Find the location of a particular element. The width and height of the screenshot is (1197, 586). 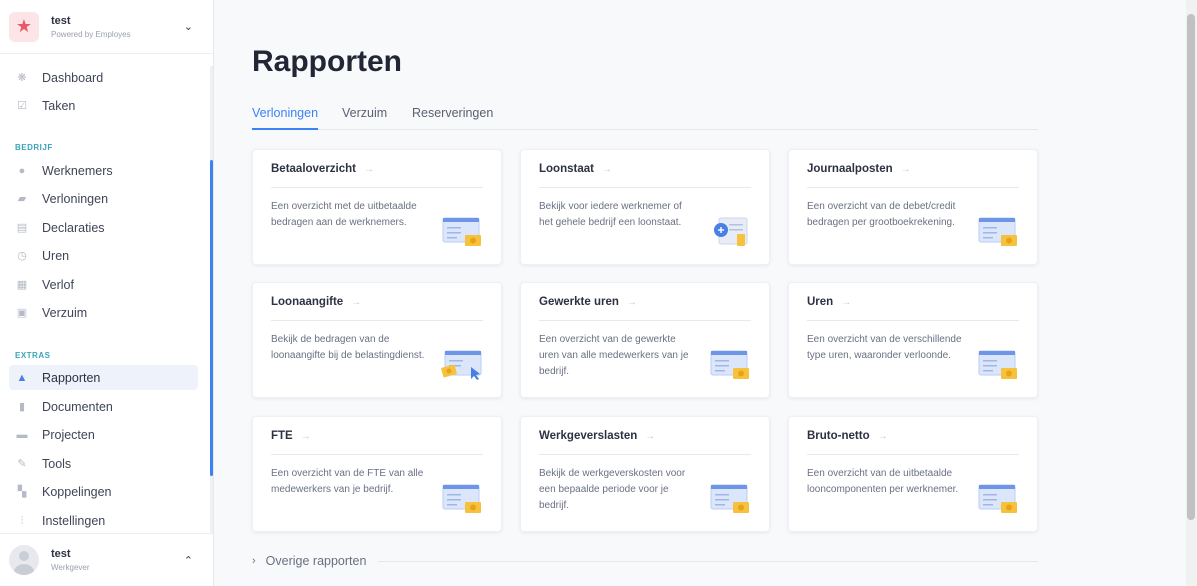

sidebar-item-rapporten: ▲ Rapporten is located at coordinates (103, 377).